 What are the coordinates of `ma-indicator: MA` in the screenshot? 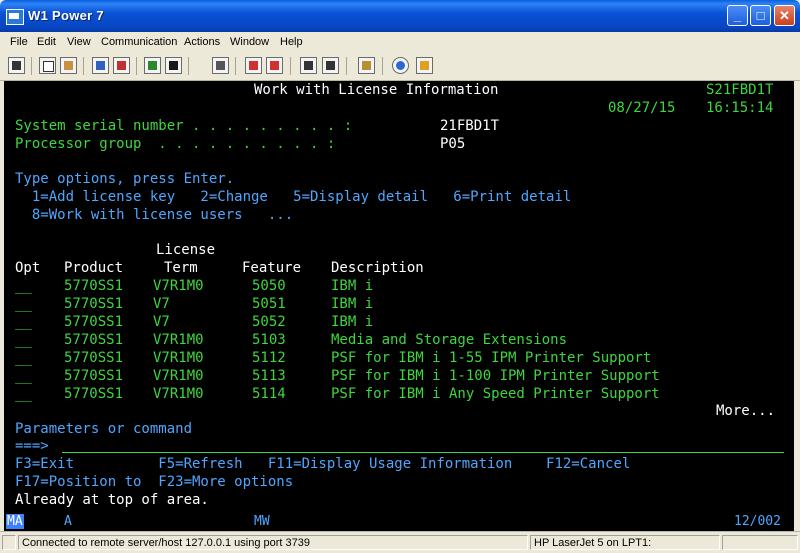 It's located at (15, 521).